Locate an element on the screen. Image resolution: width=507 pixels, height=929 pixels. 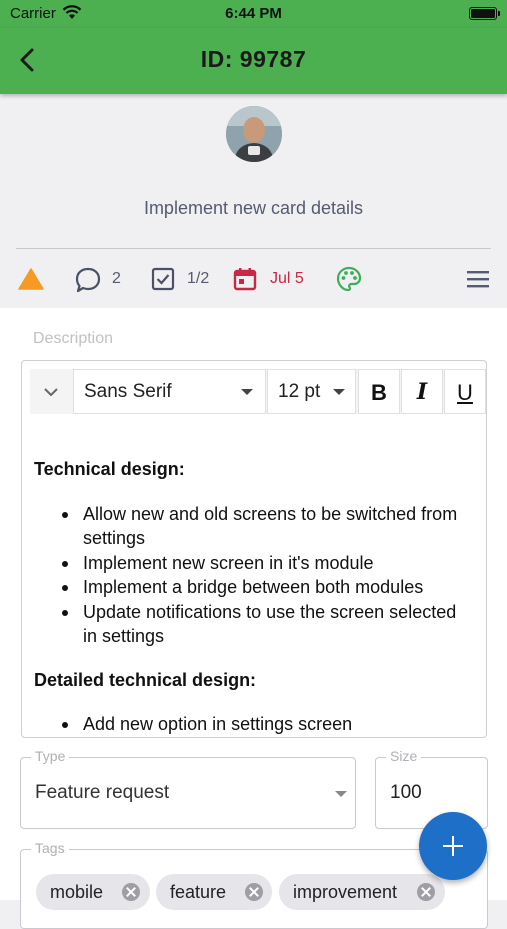
list-item: Implement new screen in it's module is located at coordinates (268, 563).